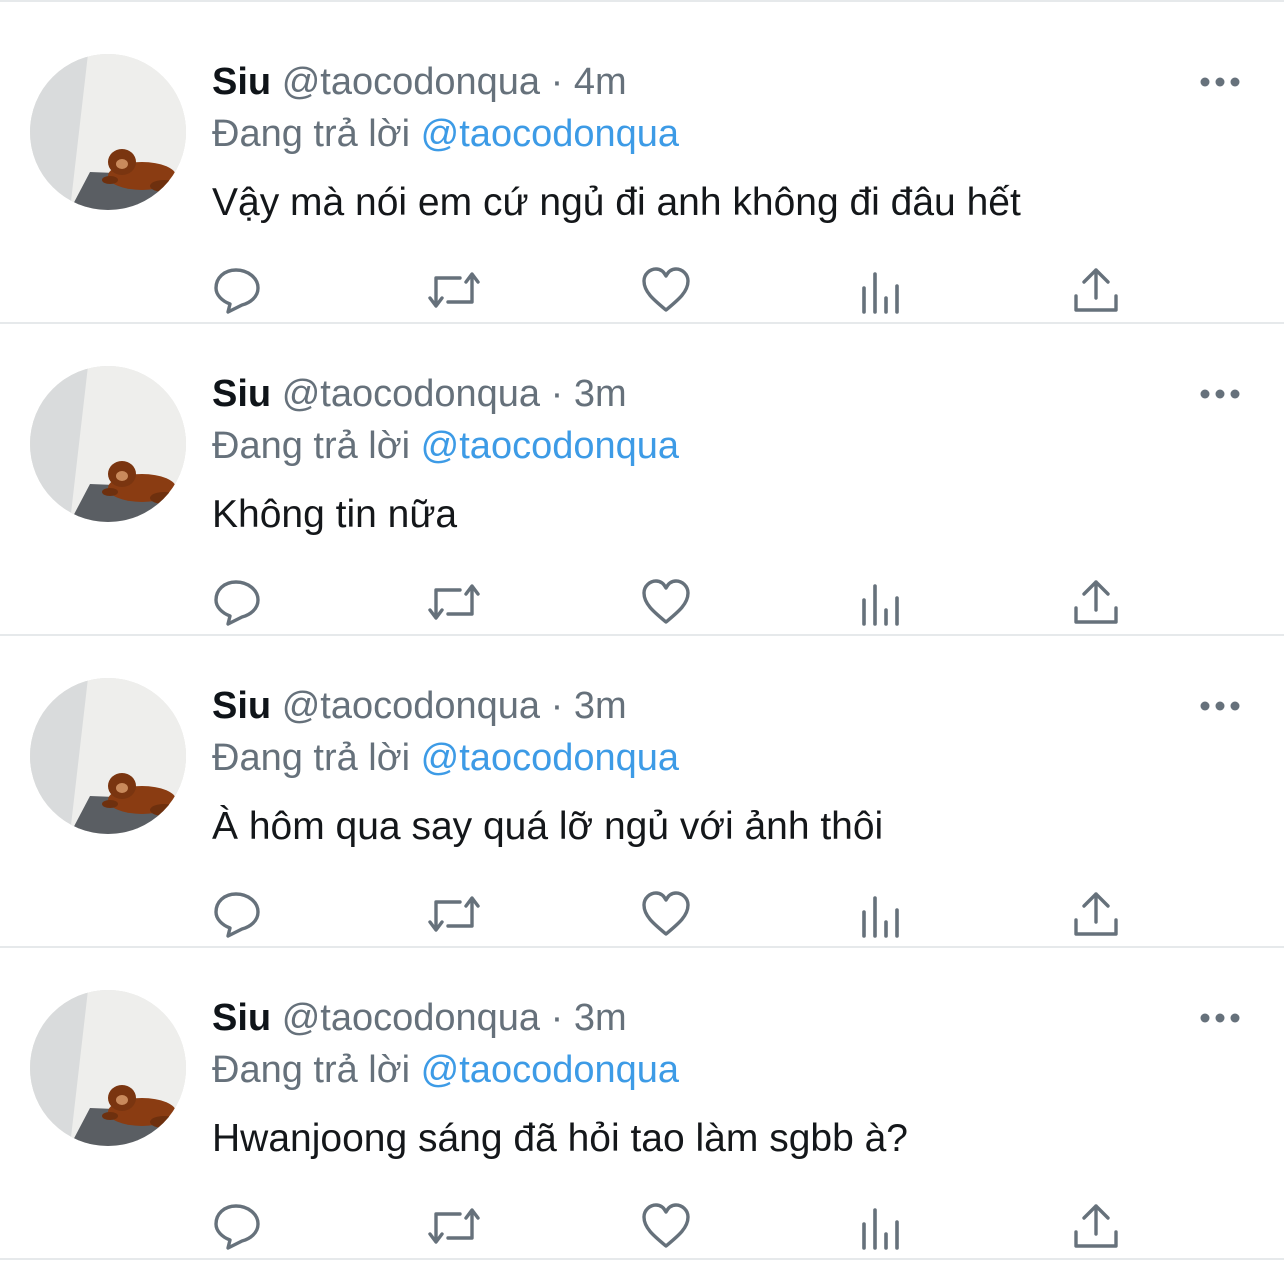  I want to click on tweet-text: Hwanjoong sáng đã hỏi tao làm sgbb à?, so click(560, 1138).